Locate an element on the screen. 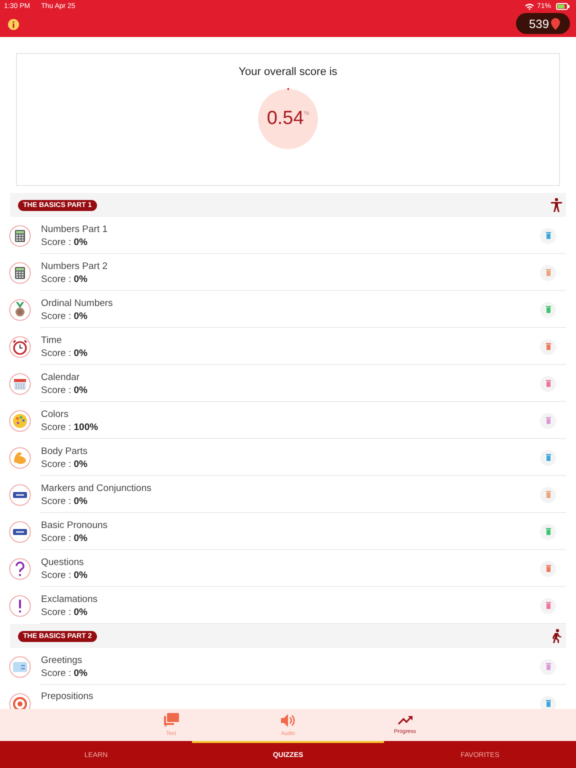 This screenshot has height=768, width=576. calendar-icon is located at coordinates (20, 383).